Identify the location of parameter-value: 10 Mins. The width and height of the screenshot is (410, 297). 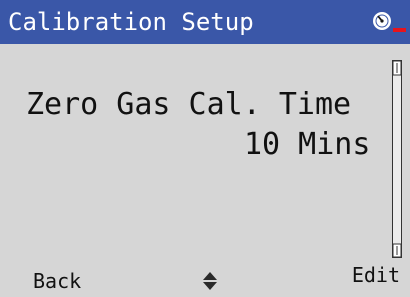
(307, 145).